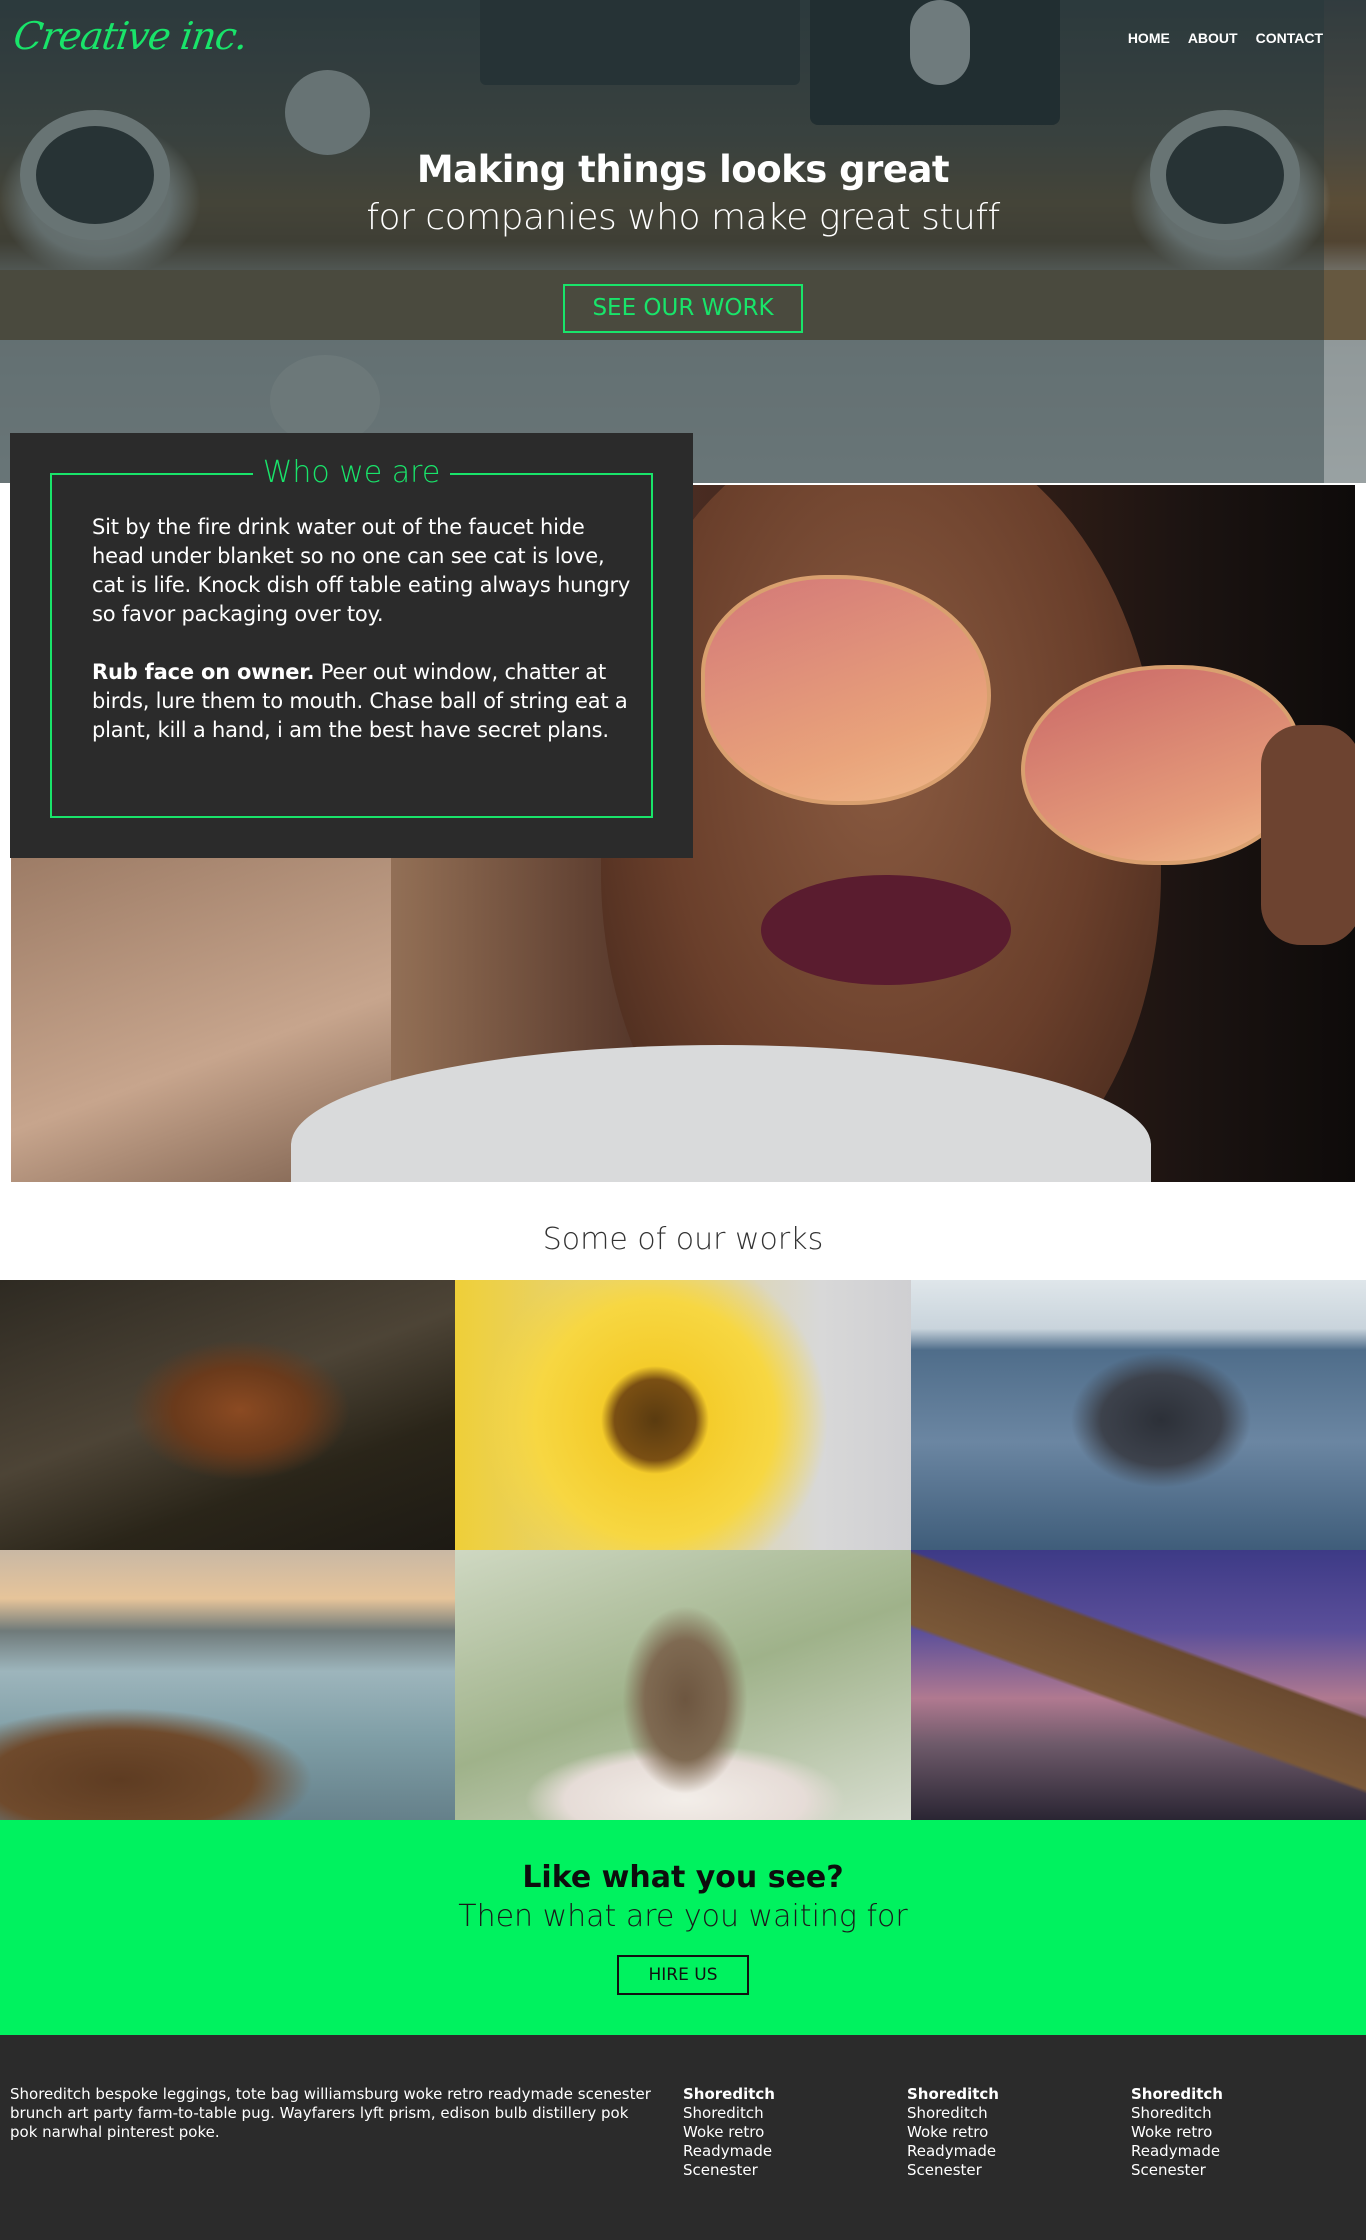 The image size is (1366, 2240). I want to click on portrait-hand, so click(1308, 835).